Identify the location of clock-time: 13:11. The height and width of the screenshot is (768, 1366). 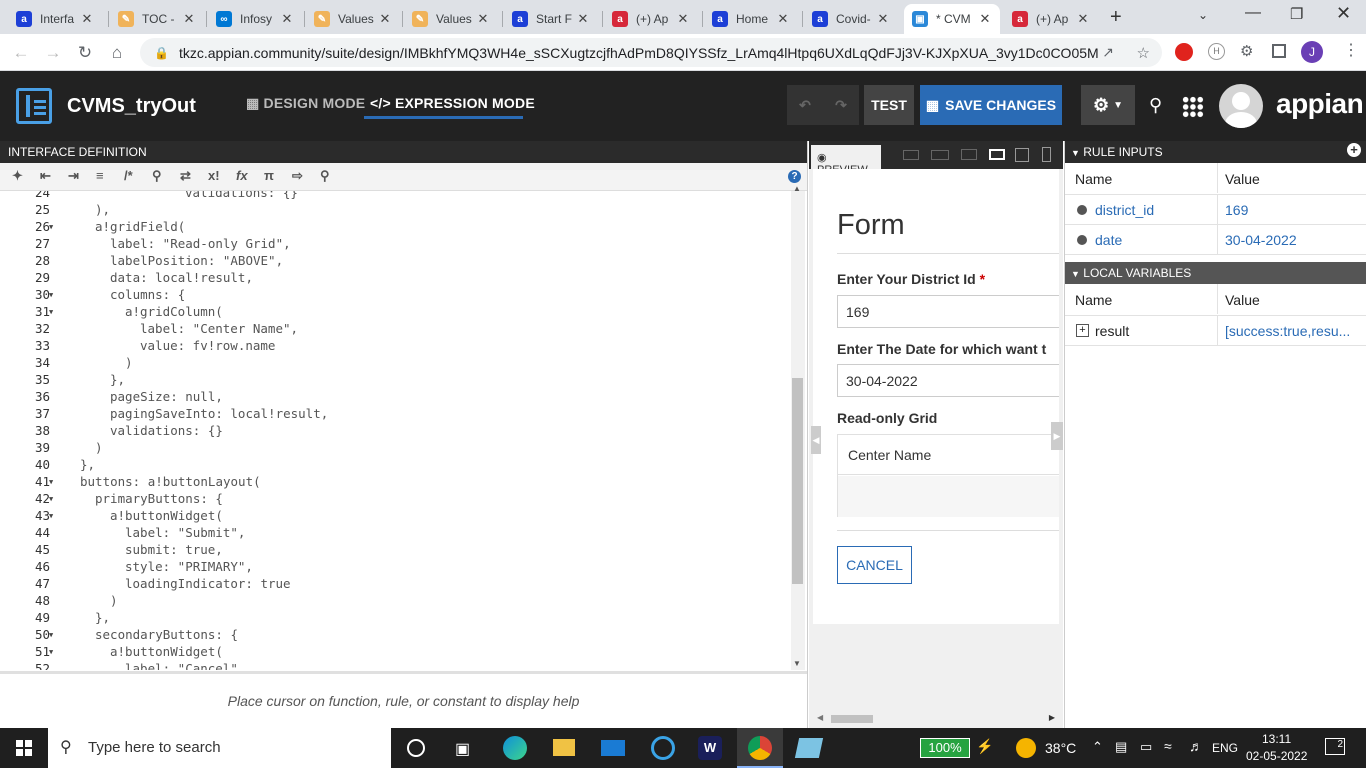
(1276, 739).